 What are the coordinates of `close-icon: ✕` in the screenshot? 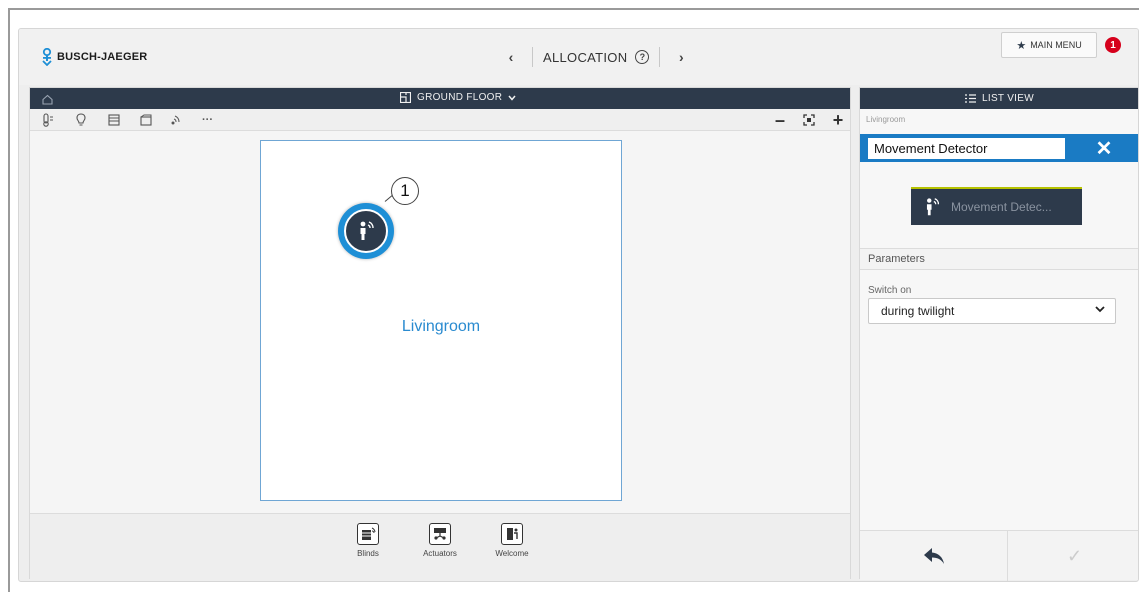 It's located at (1104, 148).